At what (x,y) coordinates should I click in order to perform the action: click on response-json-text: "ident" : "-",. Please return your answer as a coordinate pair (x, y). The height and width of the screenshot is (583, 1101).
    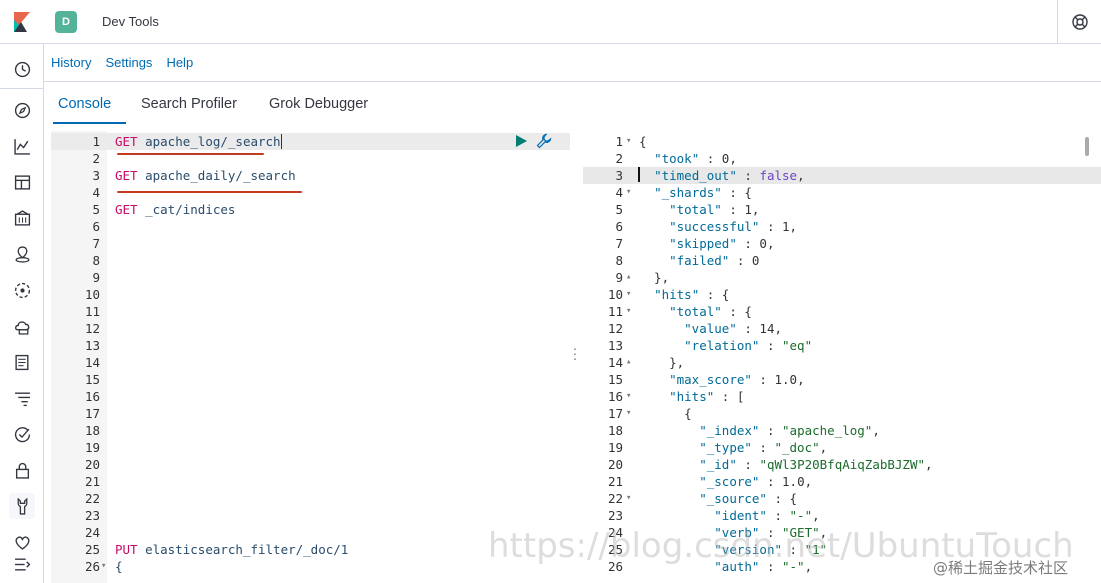
    Looking at the image, I should click on (767, 515).